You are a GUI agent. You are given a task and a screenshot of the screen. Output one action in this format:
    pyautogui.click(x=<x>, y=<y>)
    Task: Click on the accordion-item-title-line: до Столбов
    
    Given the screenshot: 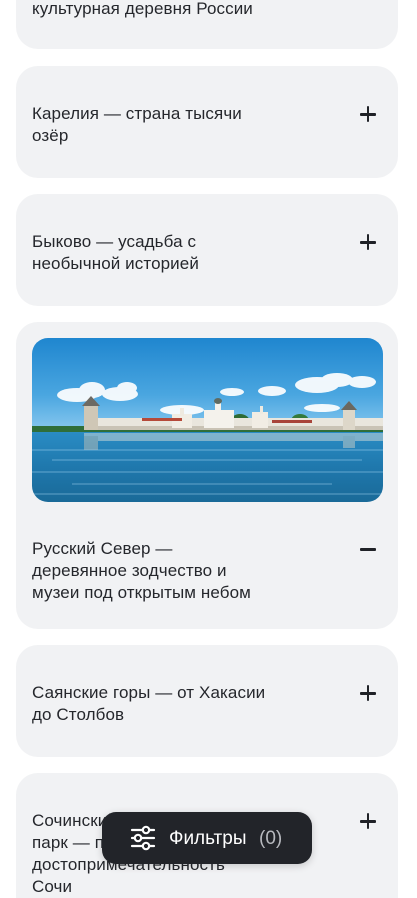 What is the action you would take?
    pyautogui.click(x=78, y=714)
    